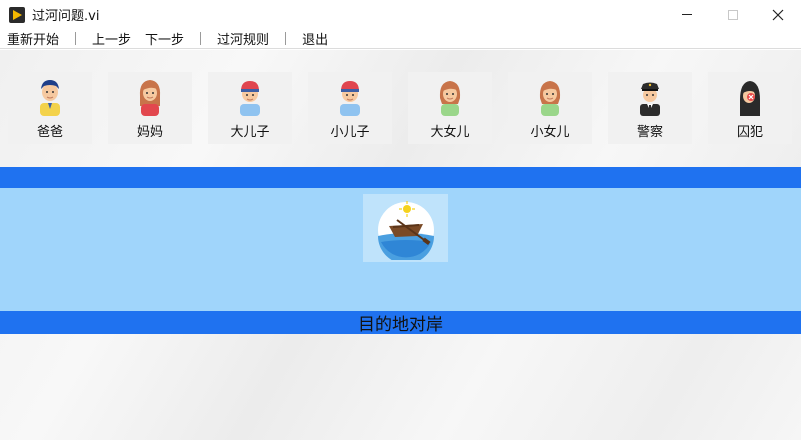  Describe the element at coordinates (49, 132) in the screenshot. I see `person-label: 爸爸` at that location.